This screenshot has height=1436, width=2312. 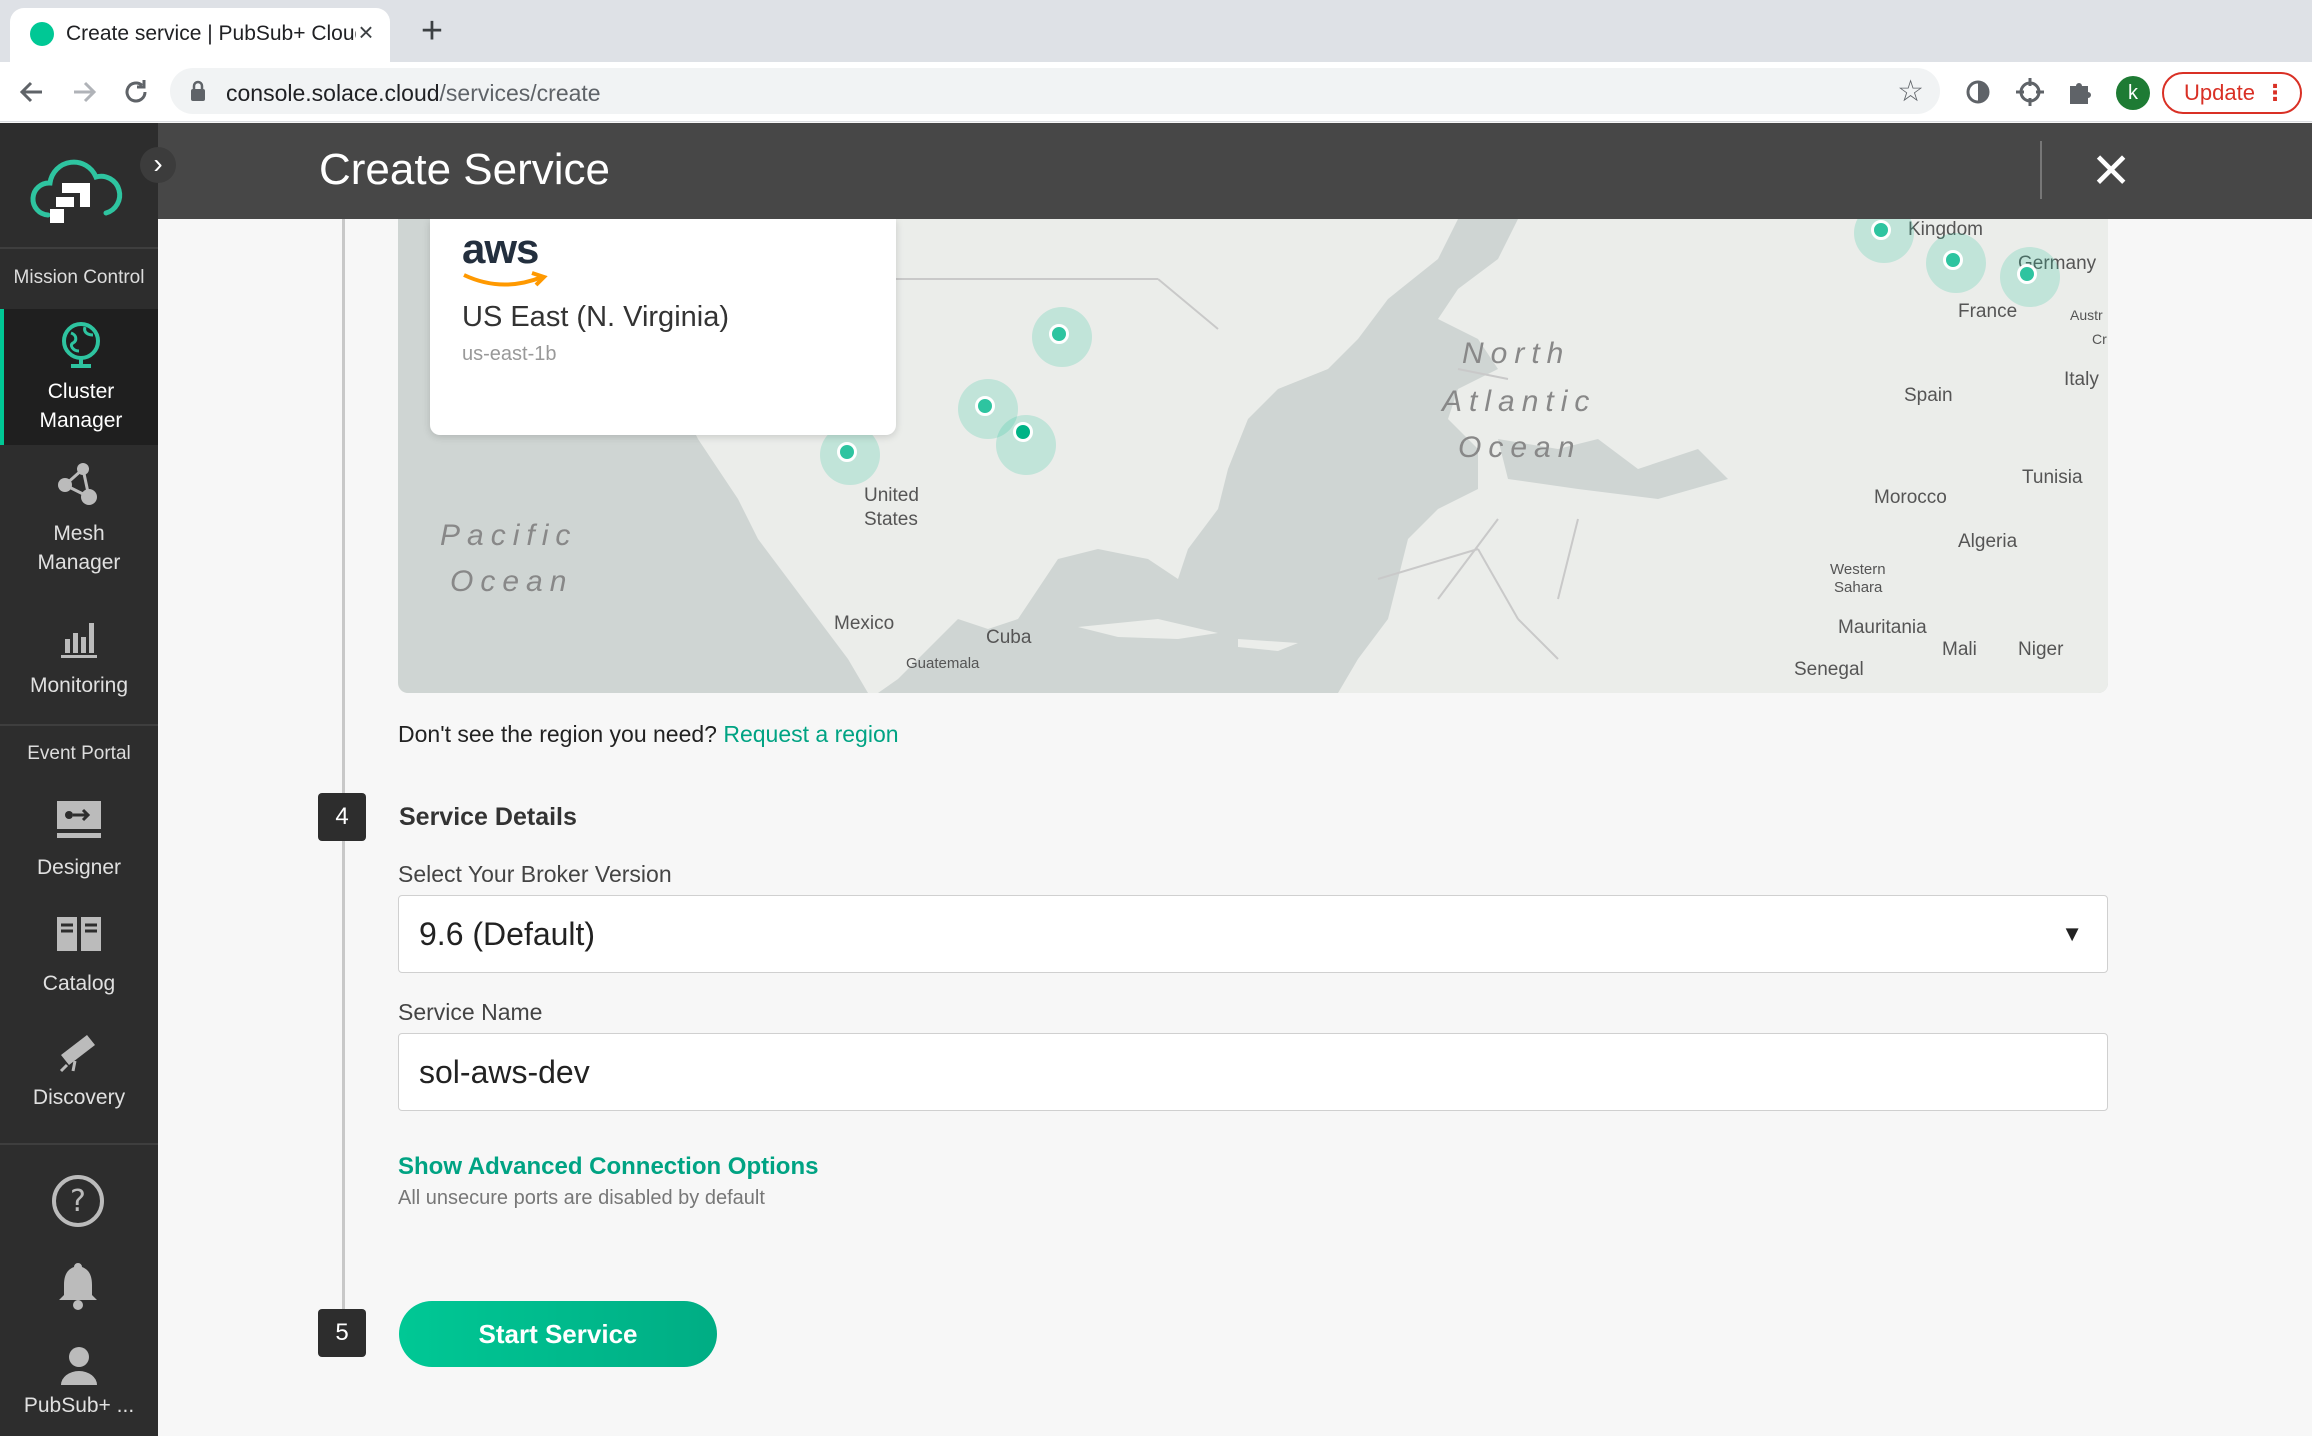 I want to click on update-label: Update, so click(x=2219, y=92).